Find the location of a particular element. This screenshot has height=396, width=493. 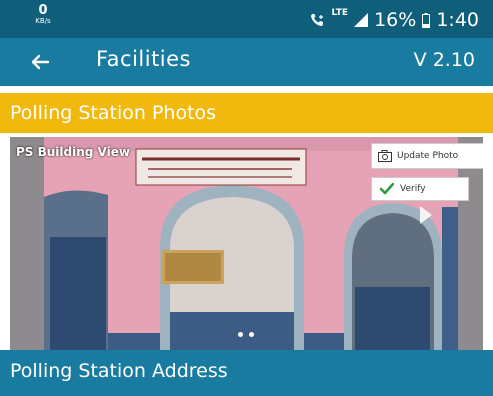

update-photo-button: Update Photo is located at coordinates (427, 156).